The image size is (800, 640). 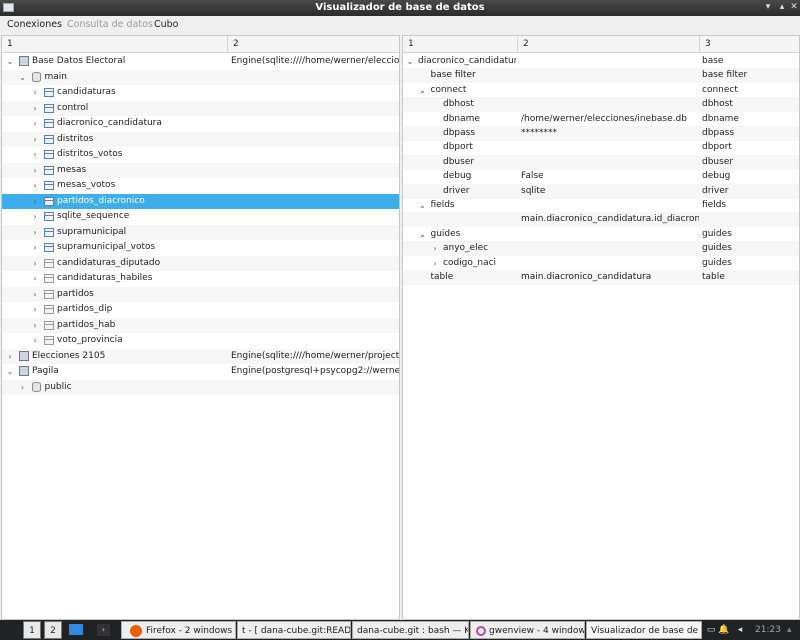 I want to click on tree-row-distritos: › distritos, so click(x=200, y=139).